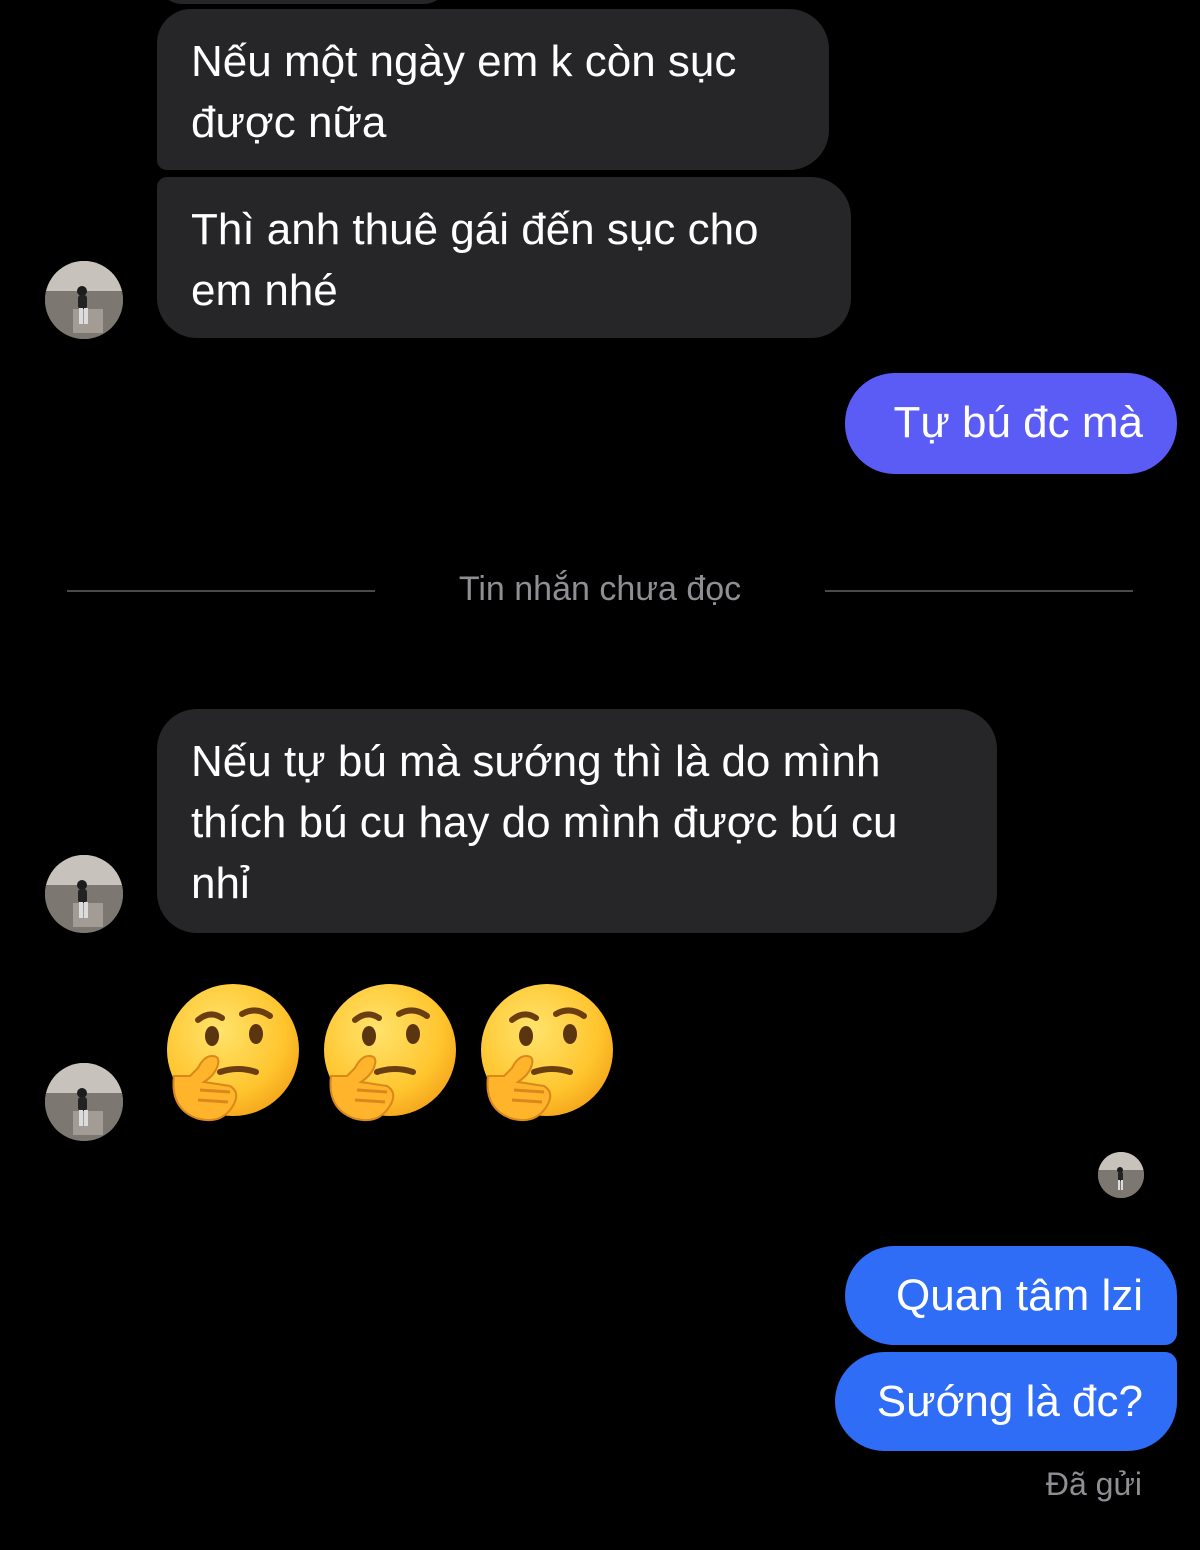  Describe the element at coordinates (475, 260) in the screenshot. I see `message-text: Thì anh thuê gái đến sục cho em nhé` at that location.